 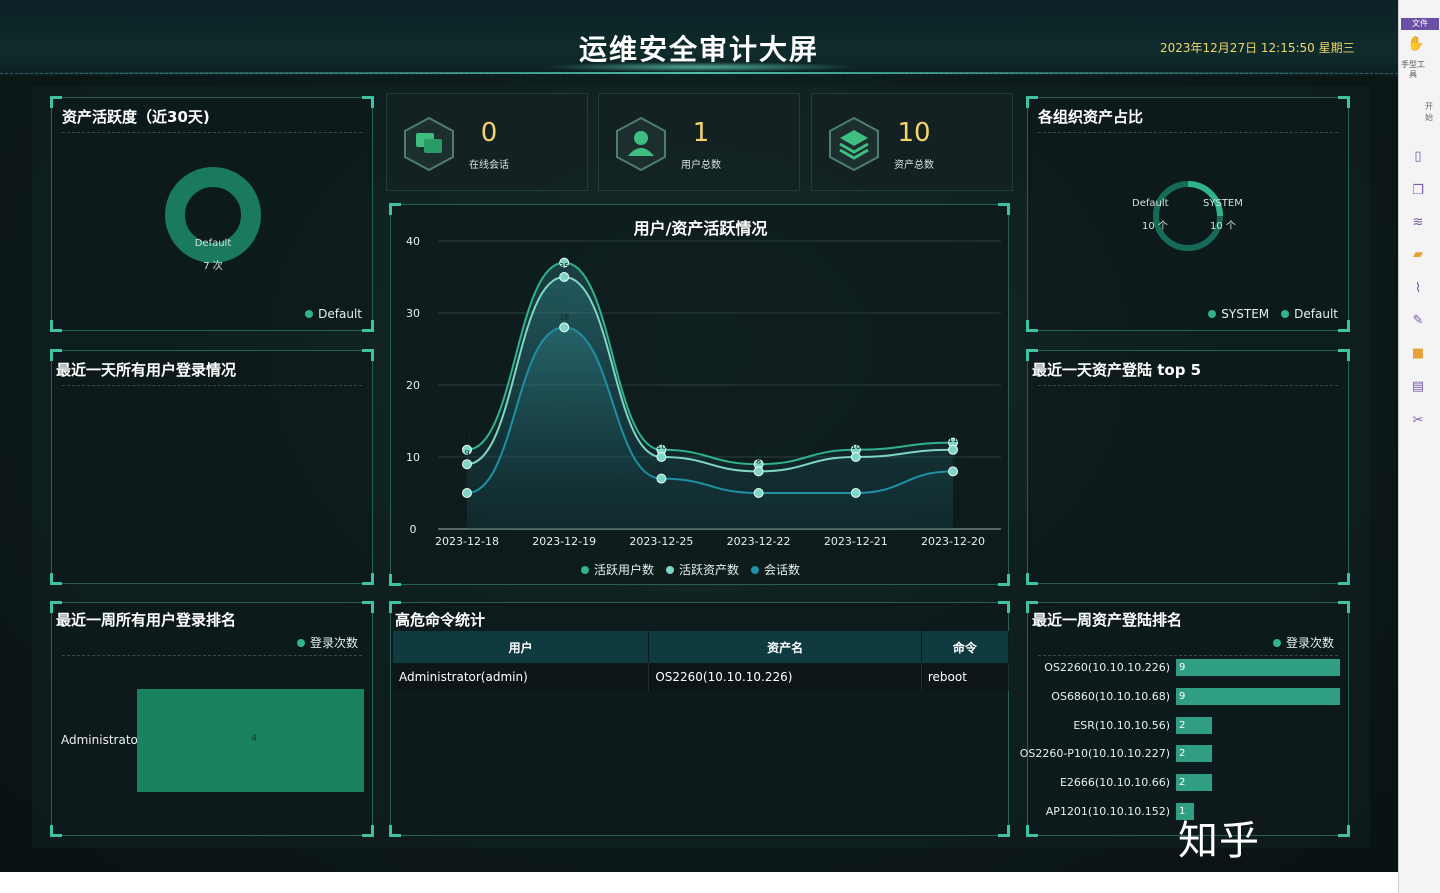 What do you see at coordinates (1107, 620) in the screenshot?
I see `panel-title: 最近一周资产登陆排名` at bounding box center [1107, 620].